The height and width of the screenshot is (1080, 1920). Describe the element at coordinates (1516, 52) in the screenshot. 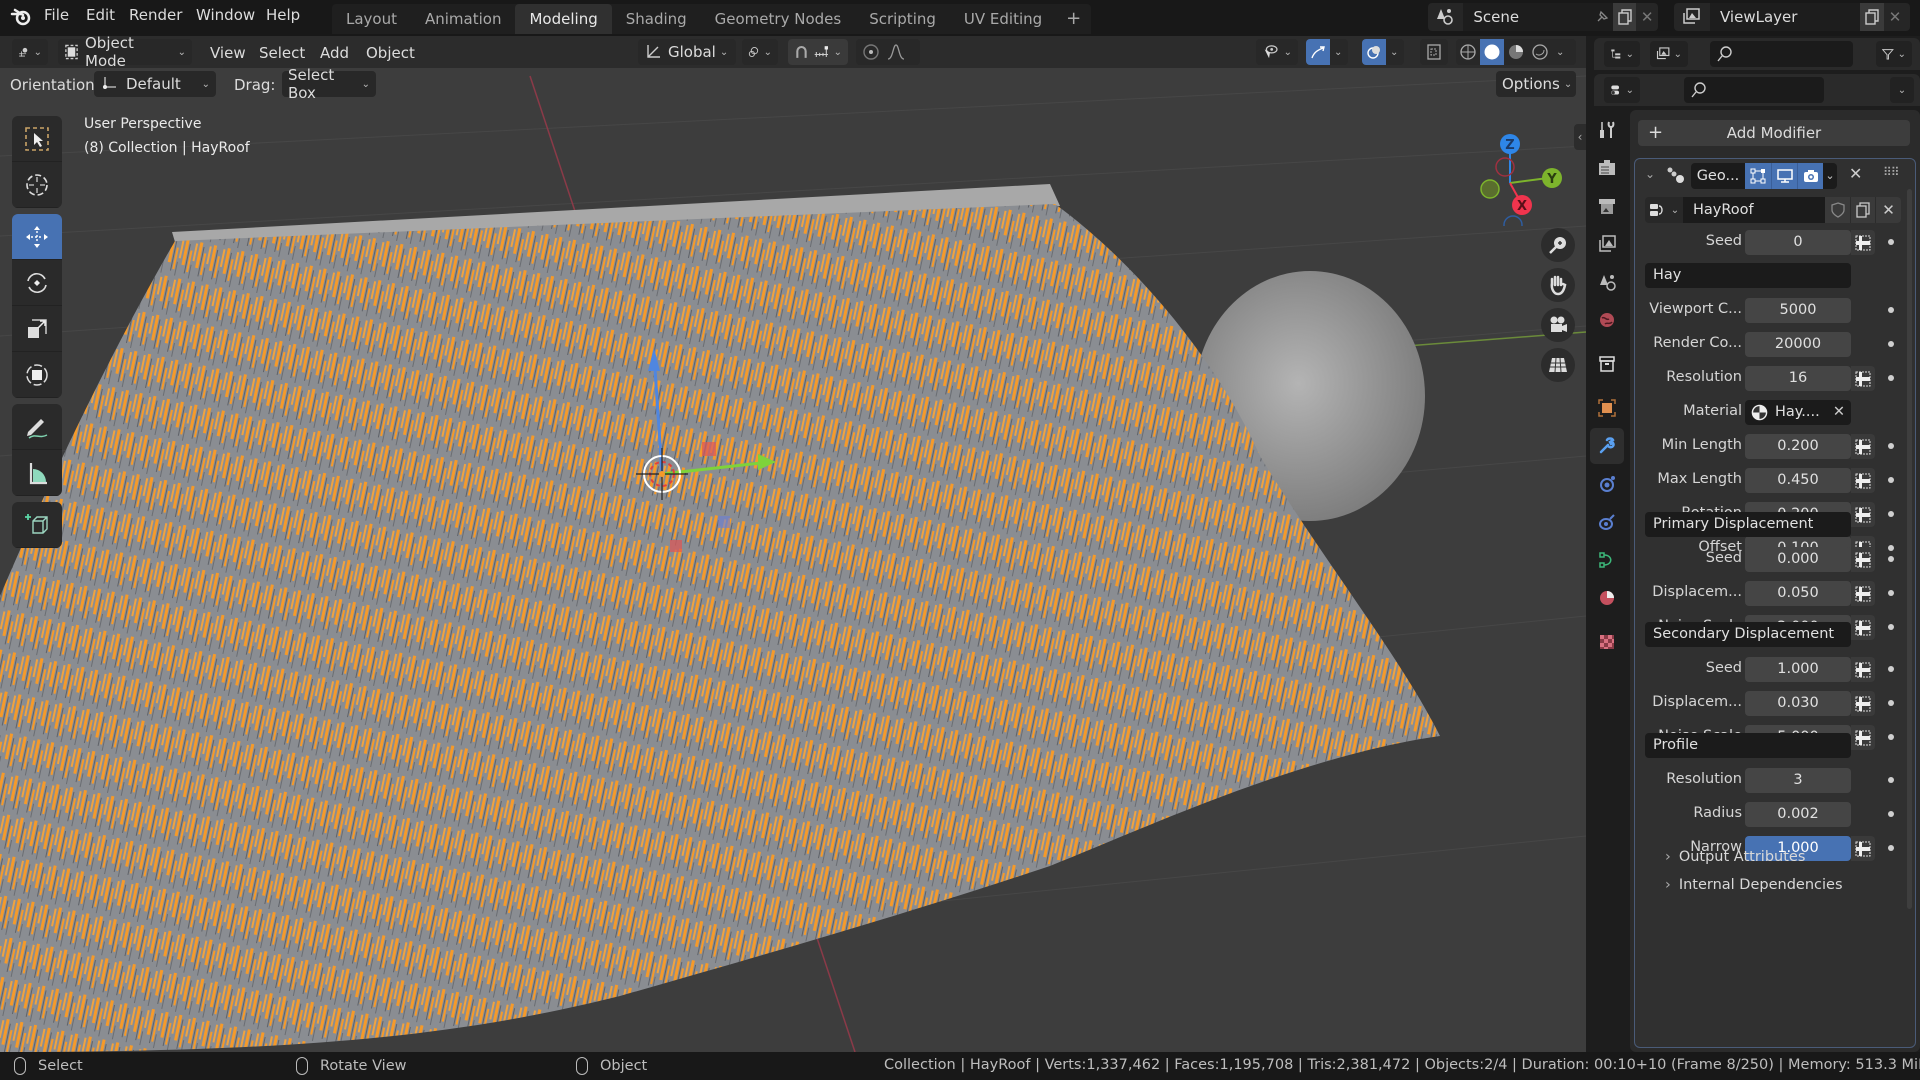

I see `material-shading-icon` at that location.